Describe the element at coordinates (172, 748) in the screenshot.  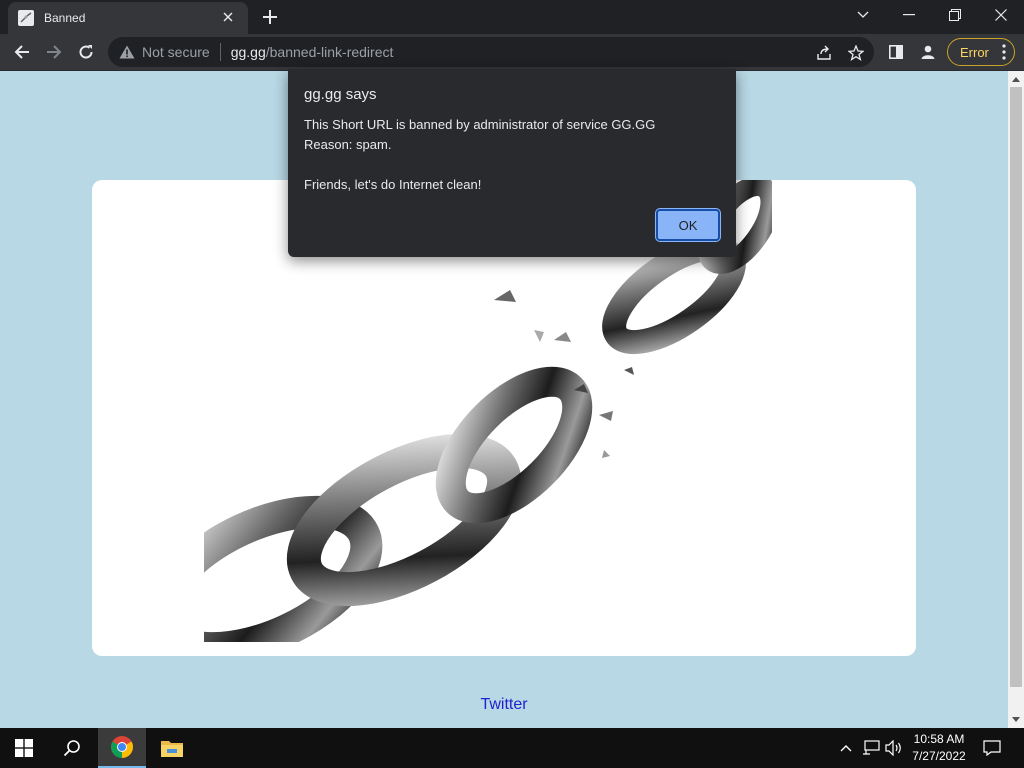
I see `file-explorer-icon` at that location.